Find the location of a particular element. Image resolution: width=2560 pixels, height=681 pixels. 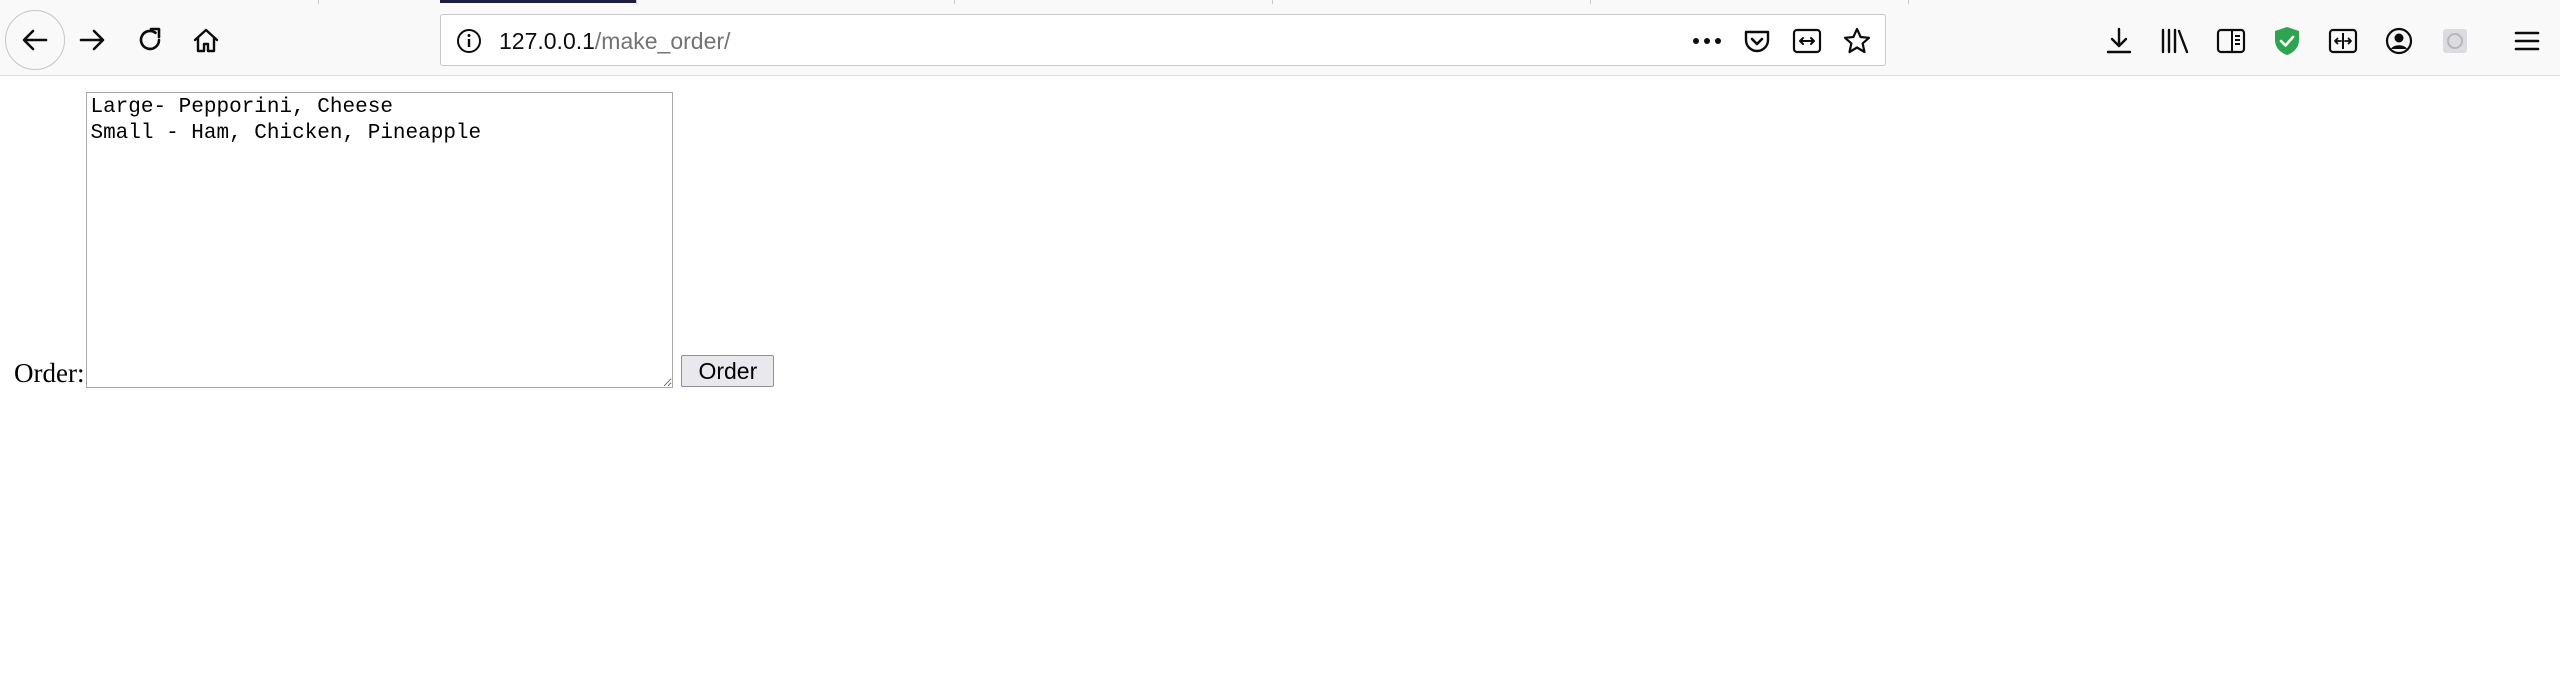

download-icon is located at coordinates (2119, 41).